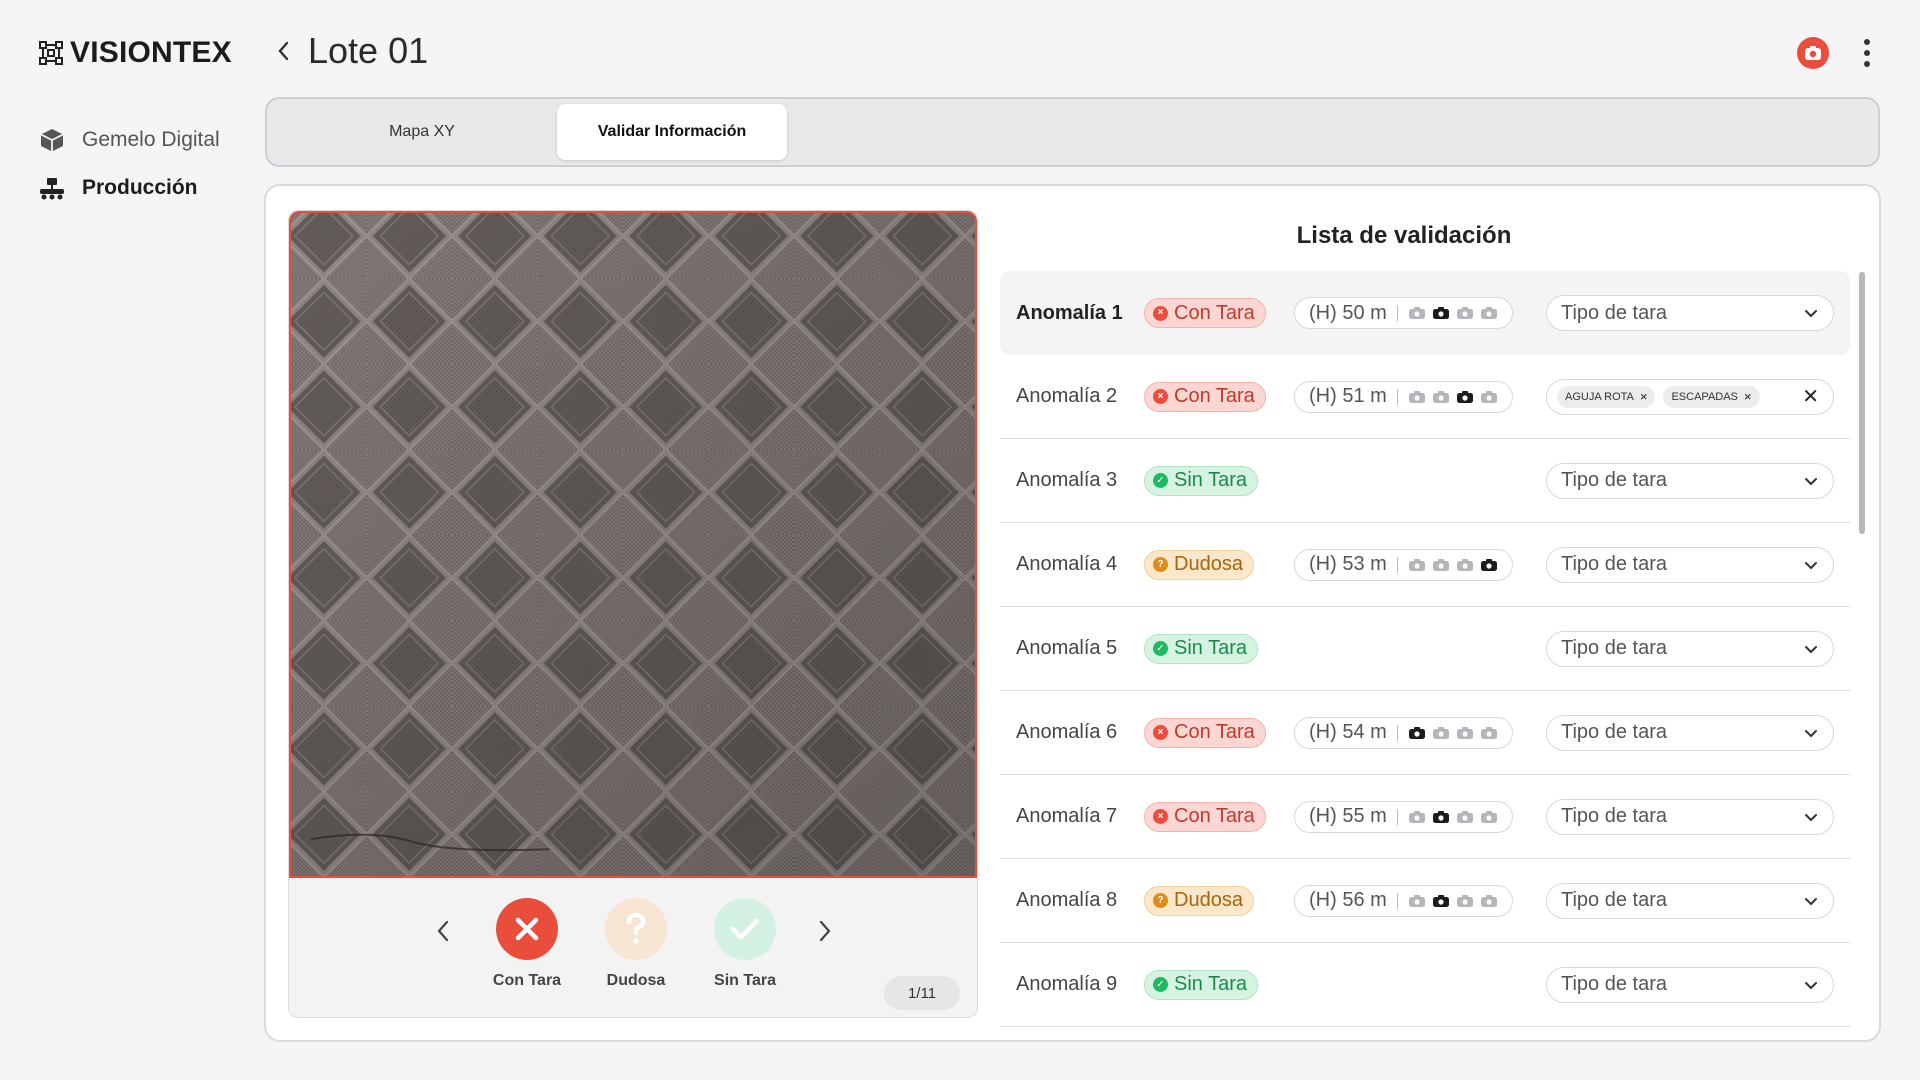 The width and height of the screenshot is (1920, 1080). What do you see at coordinates (1403, 900) in the screenshot?
I see `position-camera-selector: (H) 56 m` at bounding box center [1403, 900].